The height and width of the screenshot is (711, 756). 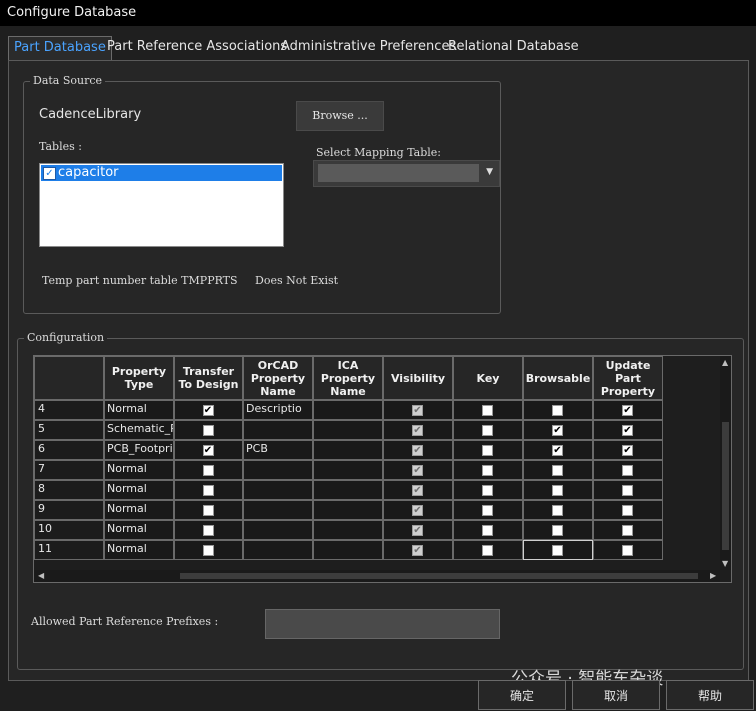 I want to click on row-header: 4, so click(x=69, y=410).